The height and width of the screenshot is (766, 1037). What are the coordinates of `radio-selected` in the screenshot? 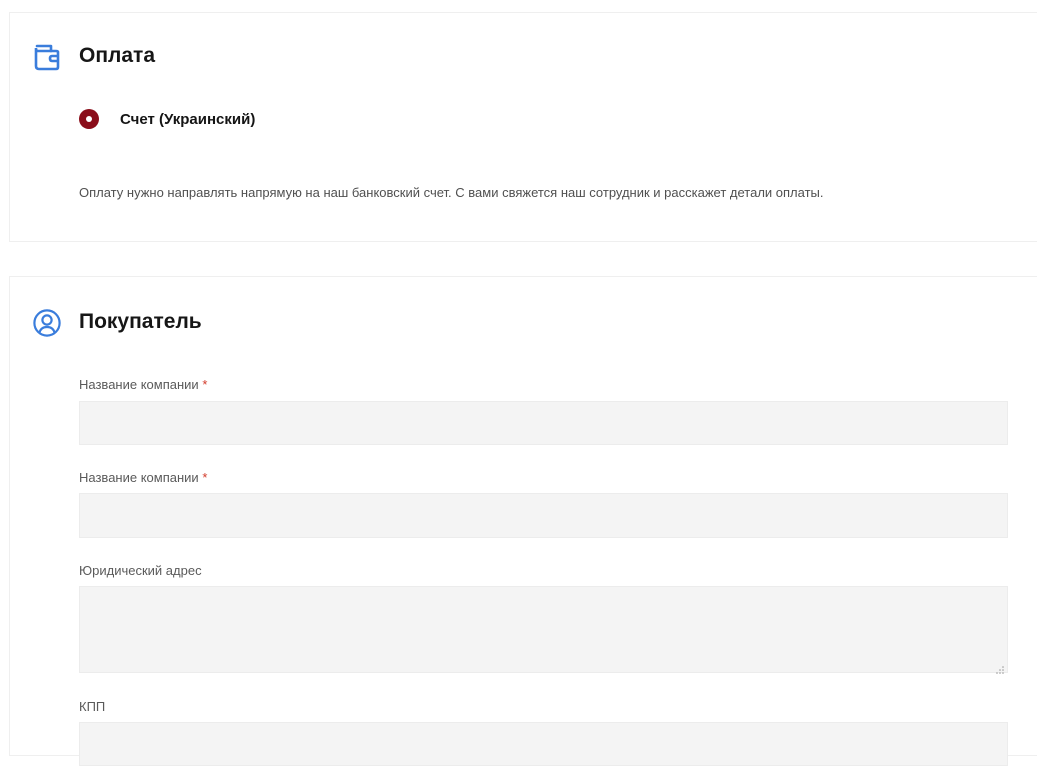 It's located at (89, 119).